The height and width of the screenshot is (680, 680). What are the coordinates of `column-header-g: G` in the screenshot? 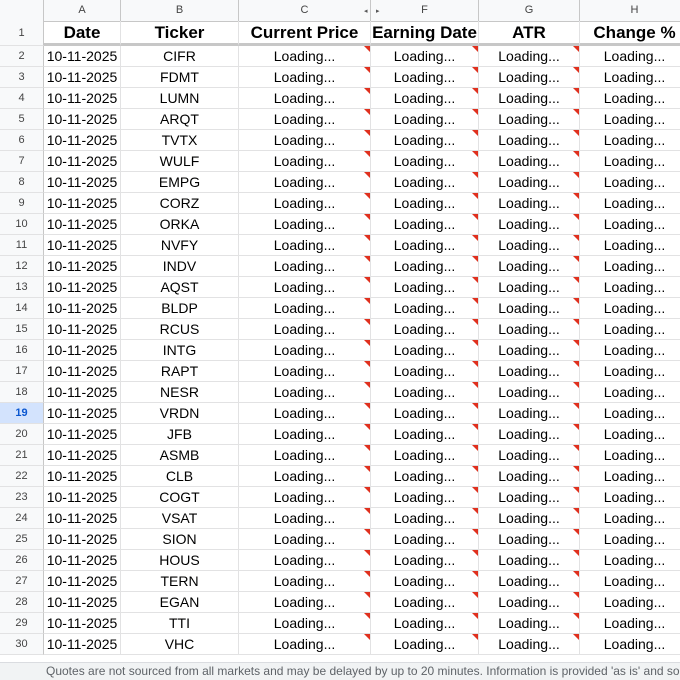 It's located at (529, 10).